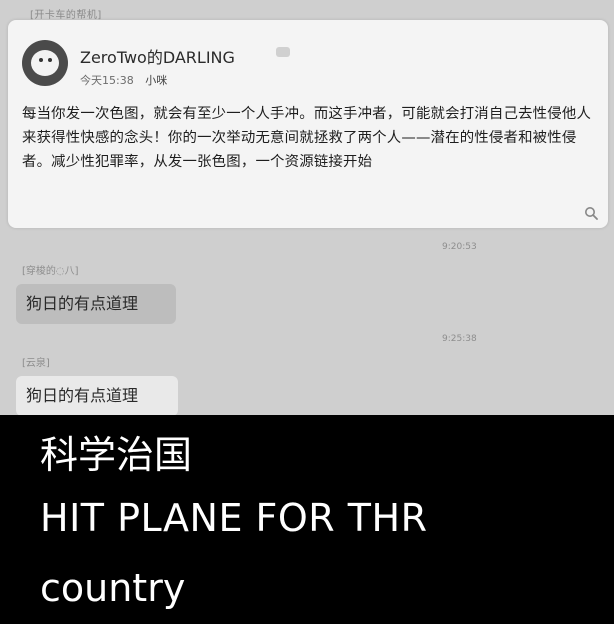 The height and width of the screenshot is (624, 614). What do you see at coordinates (459, 339) in the screenshot?
I see `message-timestamp: 9:25:38` at bounding box center [459, 339].